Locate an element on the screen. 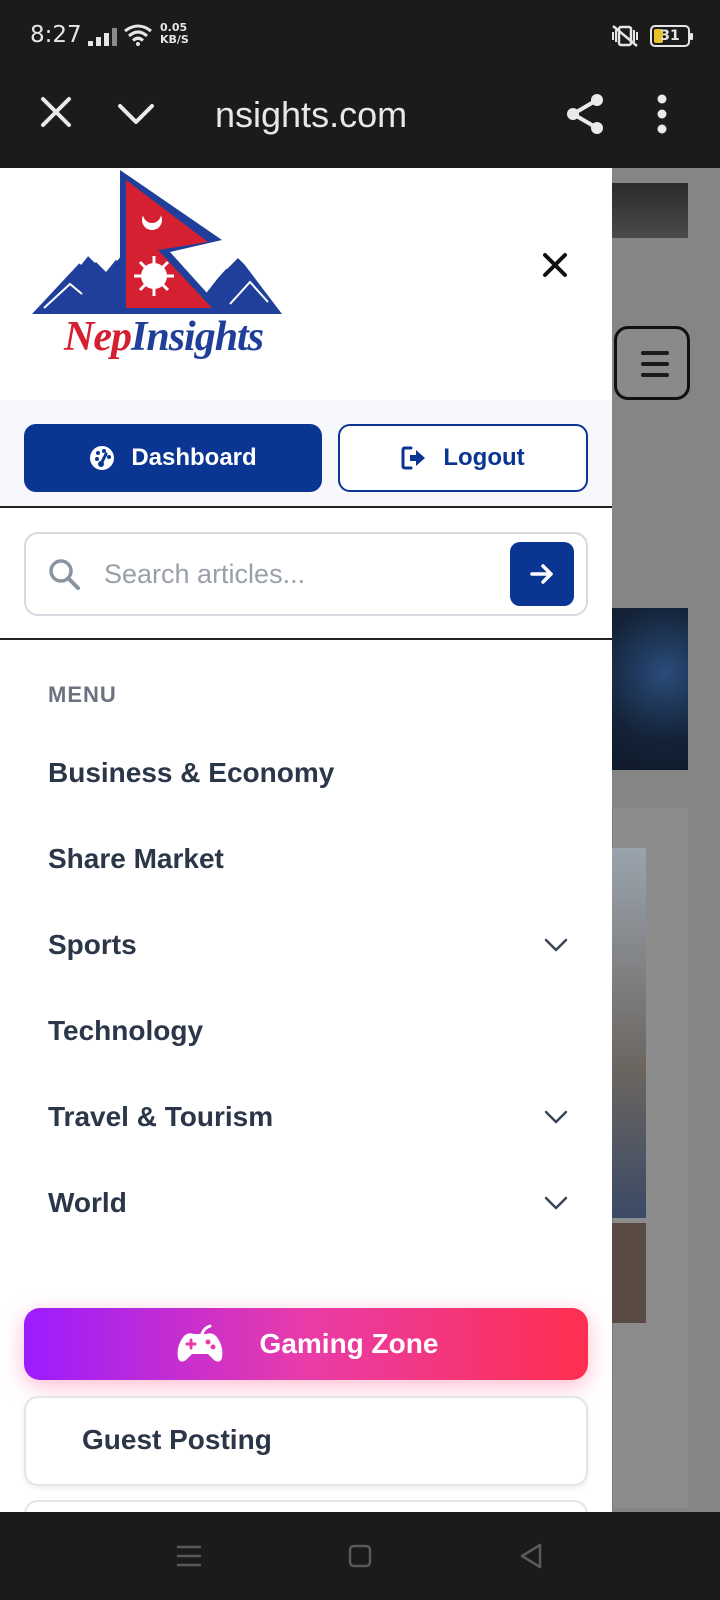 The height and width of the screenshot is (1600, 720). menu-item-label: Business & Economy is located at coordinates (191, 772).